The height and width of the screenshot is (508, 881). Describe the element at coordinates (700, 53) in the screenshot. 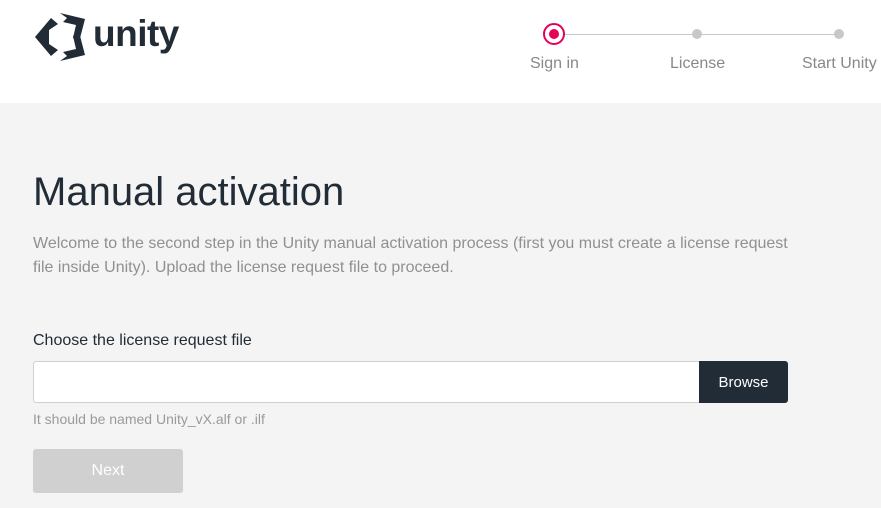

I see `progress-stepper: Sign in License Start Unity` at that location.